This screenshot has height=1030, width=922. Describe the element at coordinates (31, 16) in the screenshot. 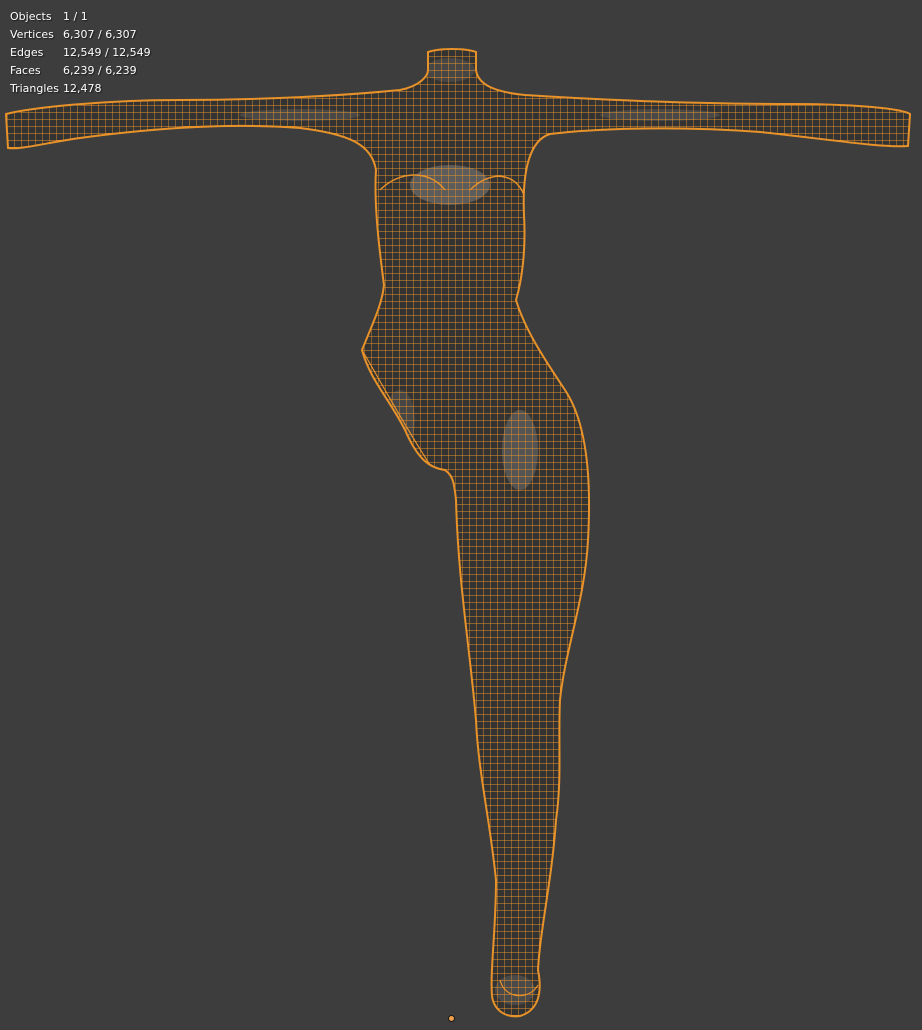

I see `stat-label: Objects` at that location.